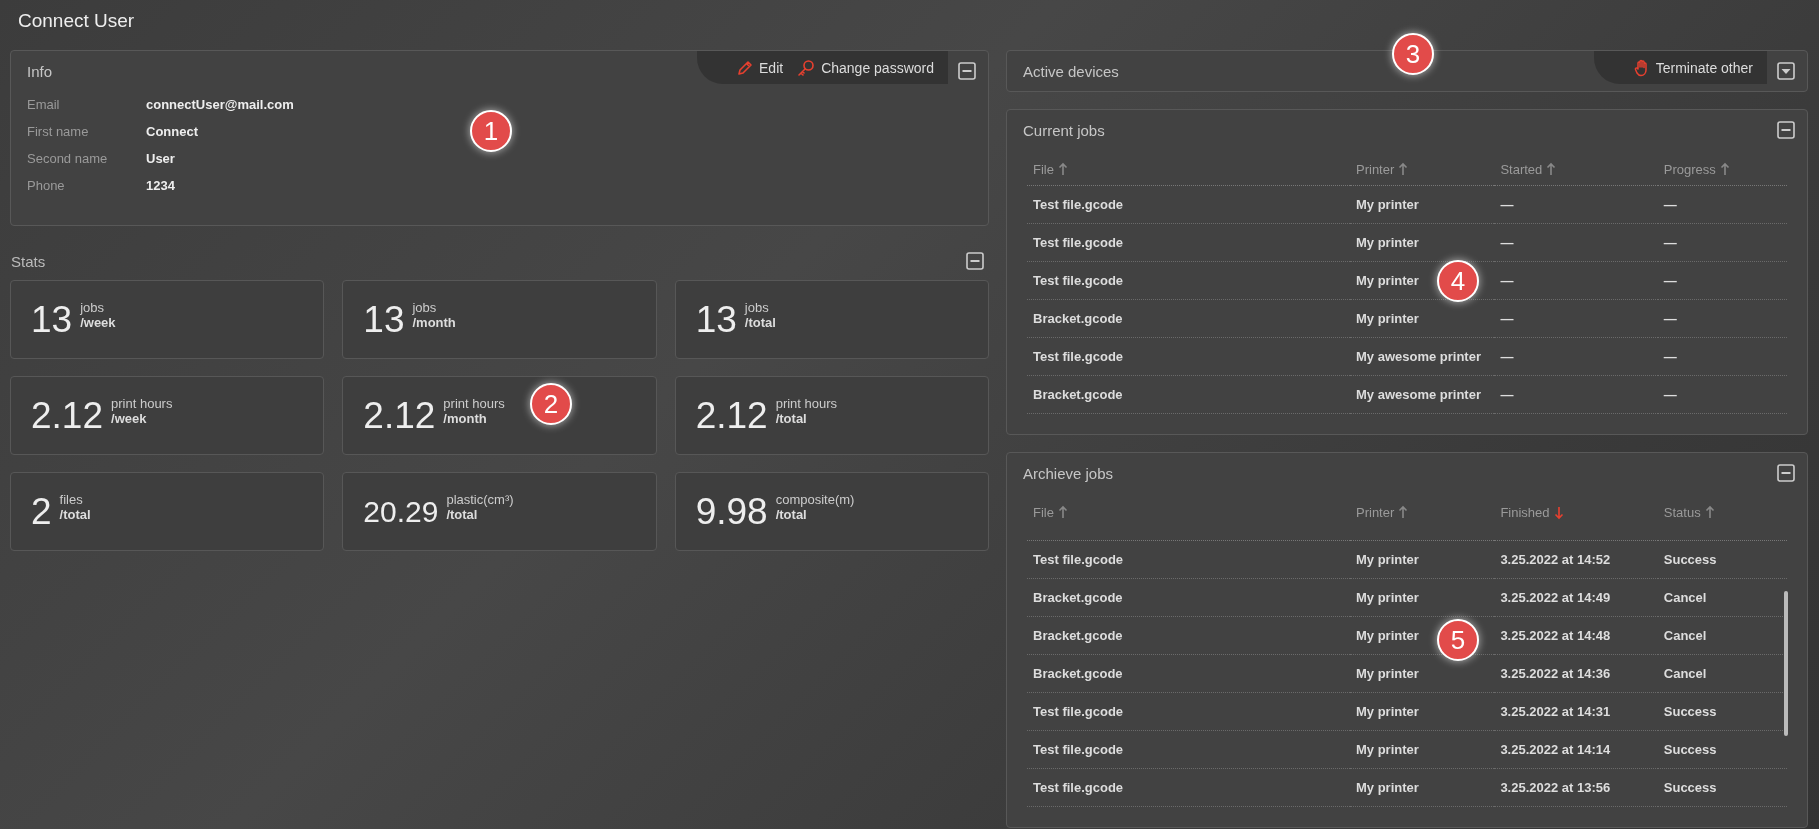  What do you see at coordinates (220, 104) in the screenshot?
I see `field-value: connectUser@mail.com` at bounding box center [220, 104].